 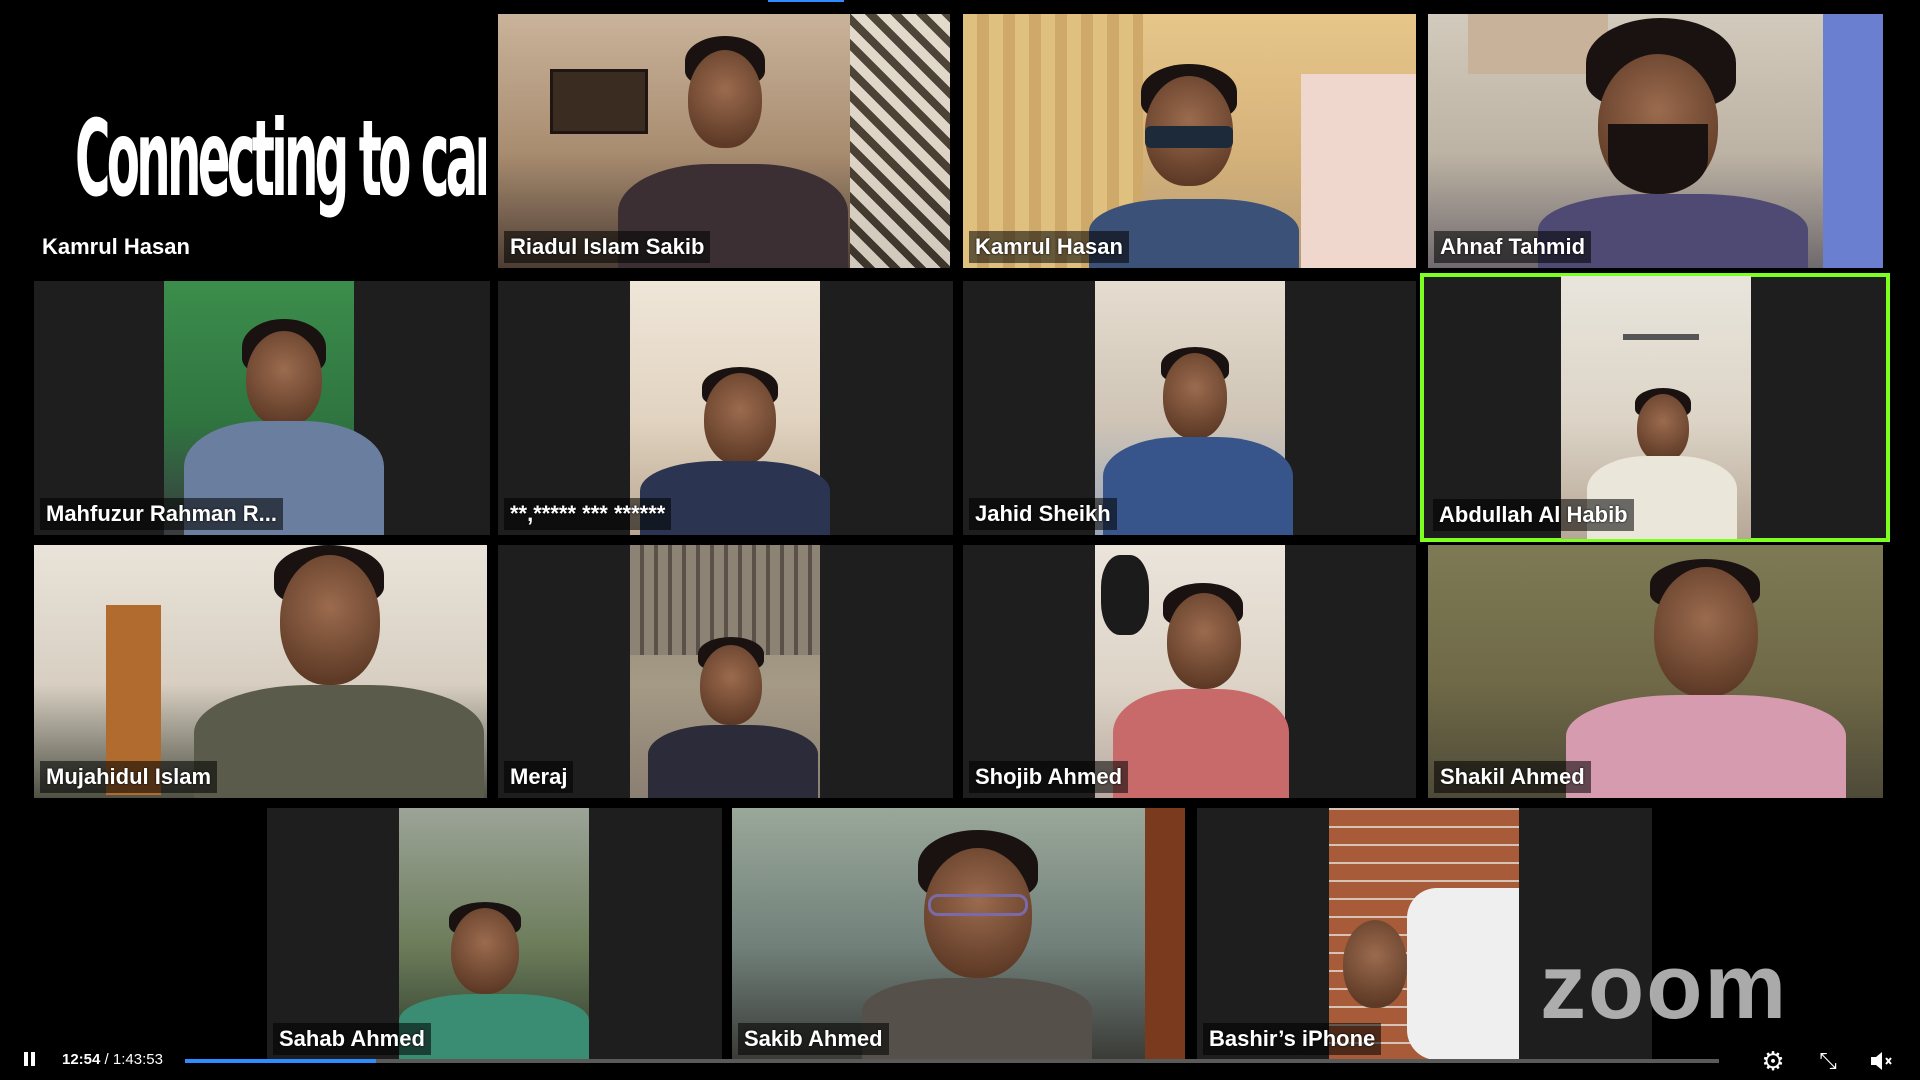 I want to click on participant-tile: Sakib Ahmed, so click(x=958, y=934).